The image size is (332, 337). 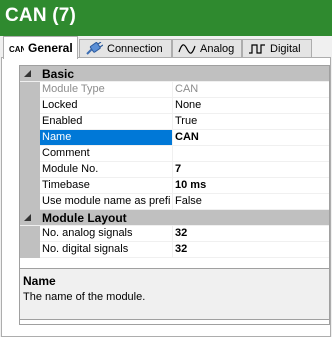 I want to click on property-row-module-no: Module No. 7, so click(x=174, y=170).